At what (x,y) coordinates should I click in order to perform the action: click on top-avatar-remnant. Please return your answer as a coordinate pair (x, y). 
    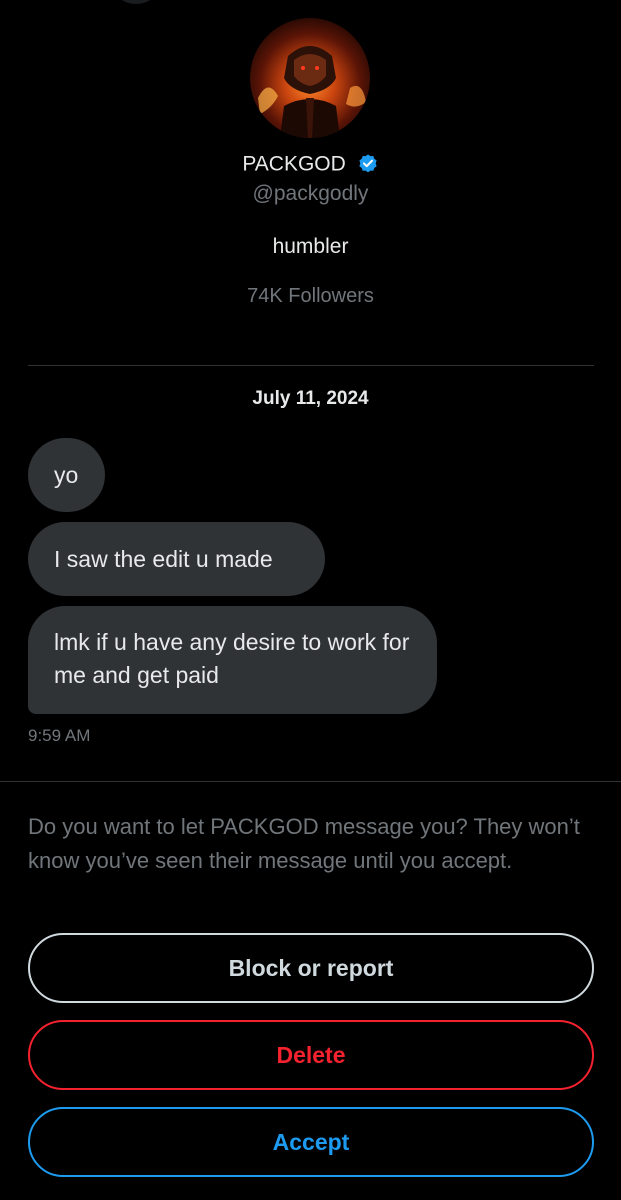
    Looking at the image, I should click on (136, 2).